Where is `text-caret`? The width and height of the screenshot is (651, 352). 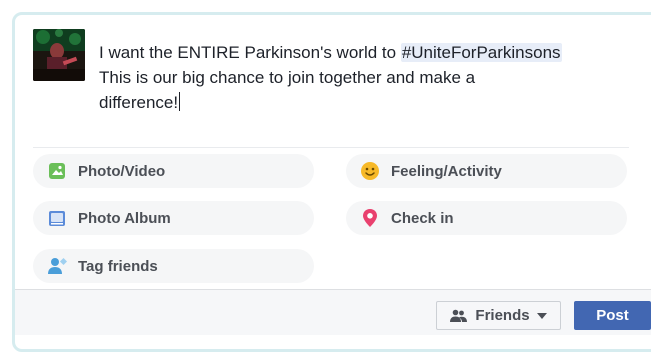 text-caret is located at coordinates (180, 101).